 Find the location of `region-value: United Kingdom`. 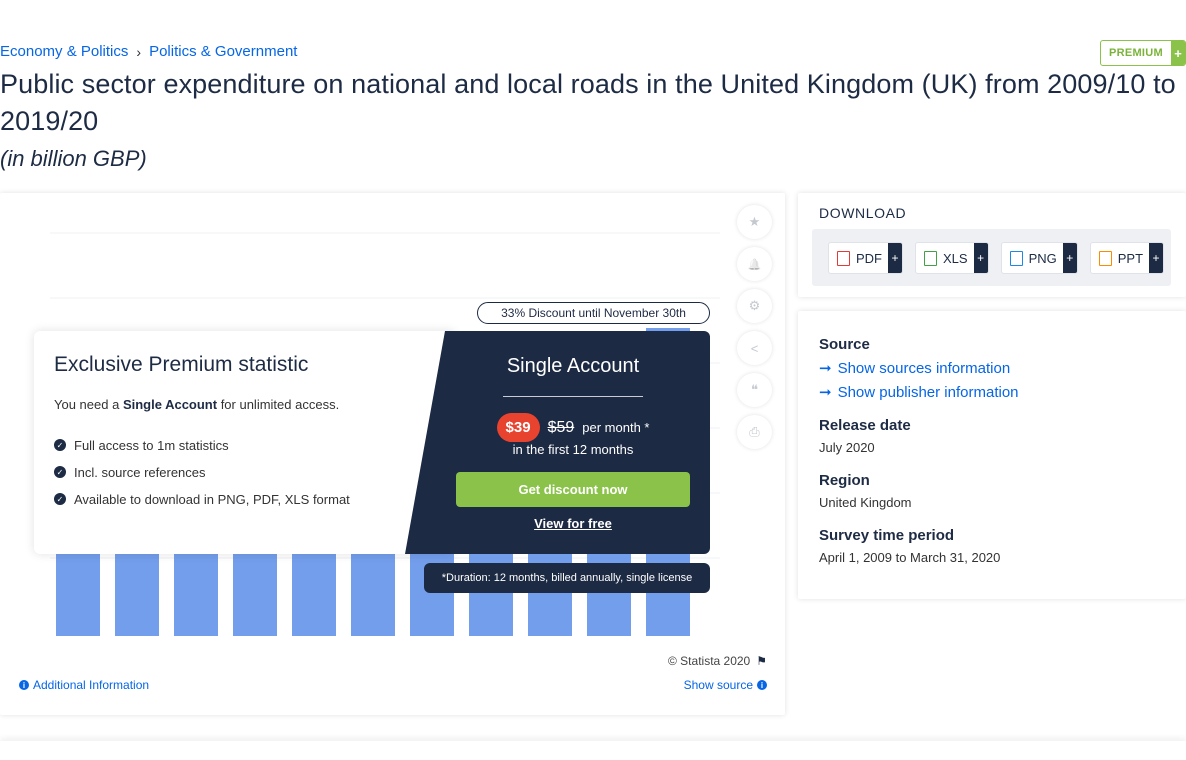

region-value: United Kingdom is located at coordinates (865, 502).